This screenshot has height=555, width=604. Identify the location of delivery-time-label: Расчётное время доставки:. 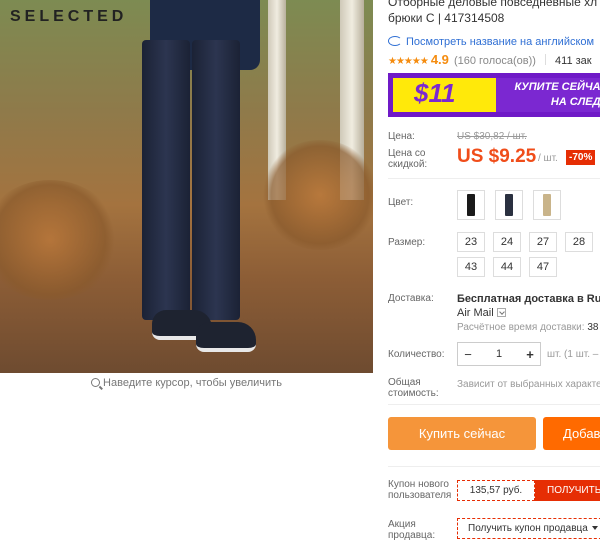
(521, 327).